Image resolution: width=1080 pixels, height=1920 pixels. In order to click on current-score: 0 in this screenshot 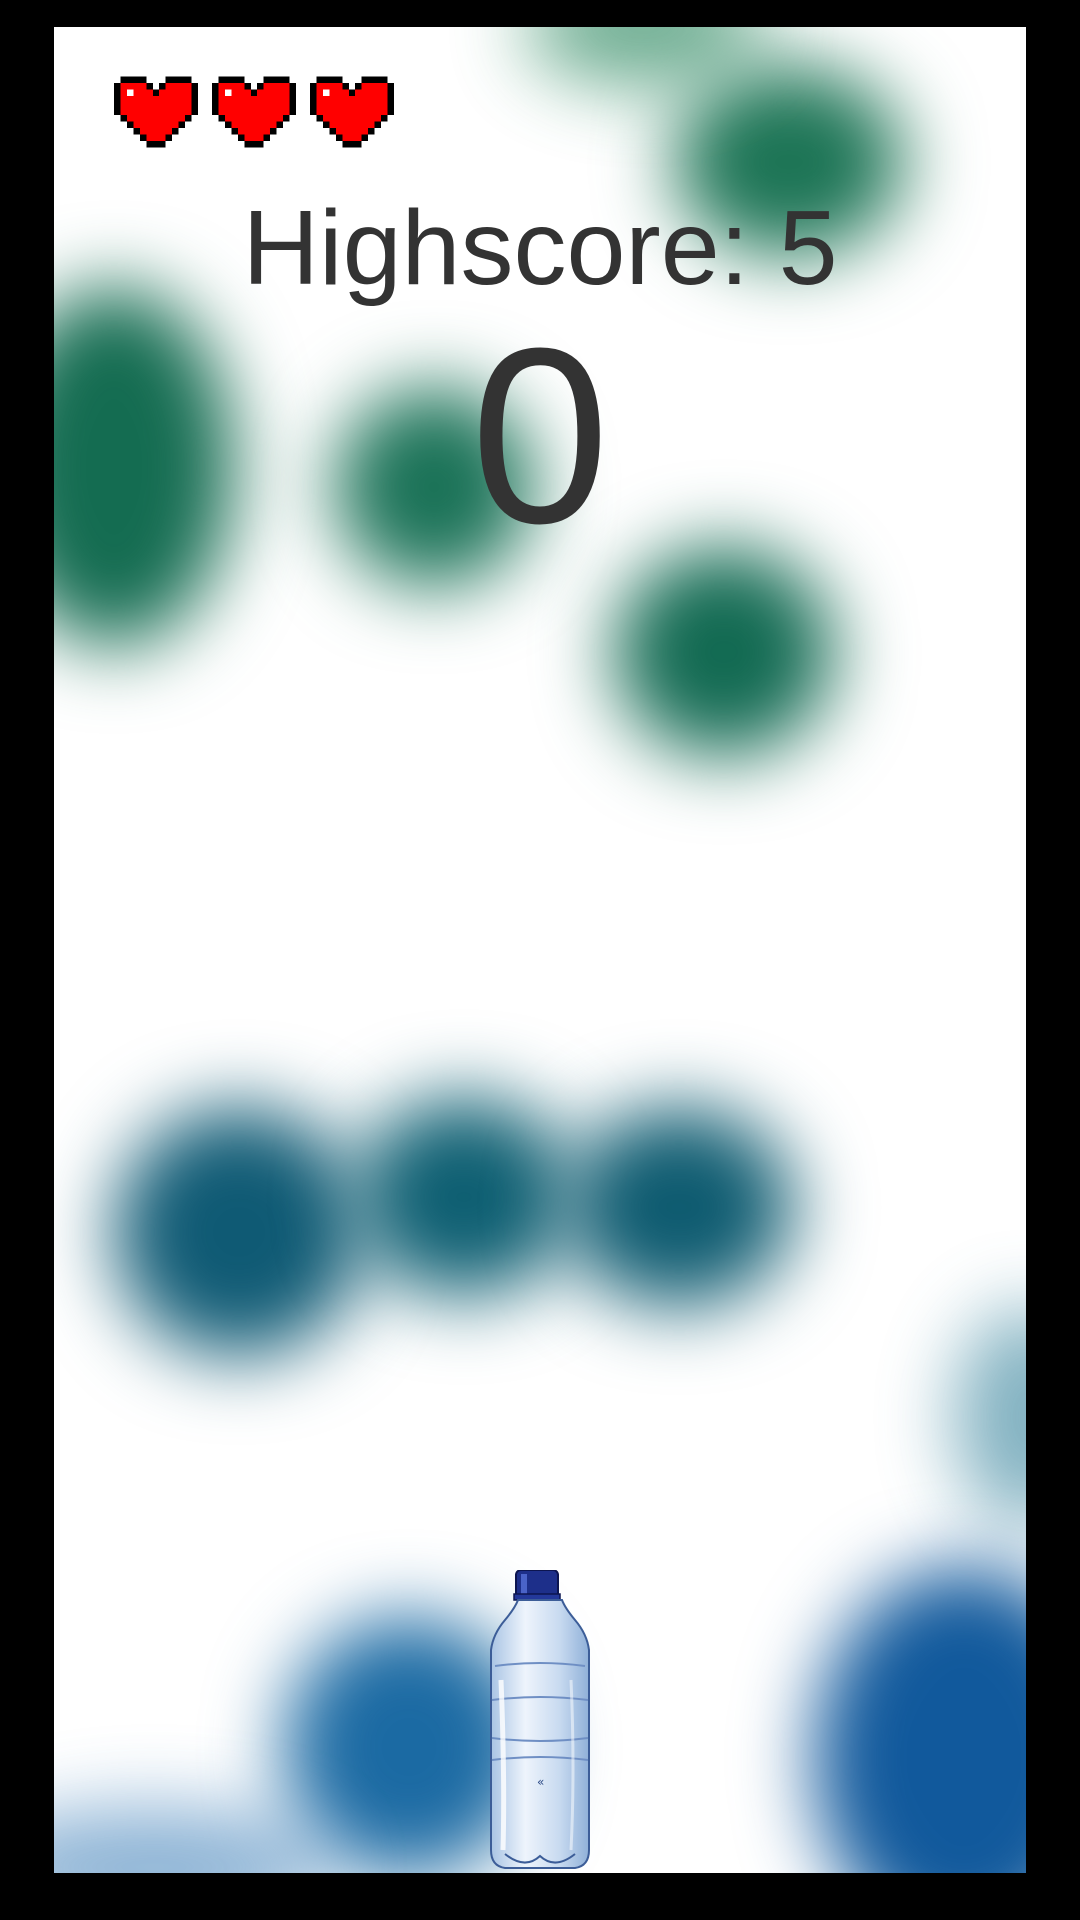, I will do `click(540, 435)`.